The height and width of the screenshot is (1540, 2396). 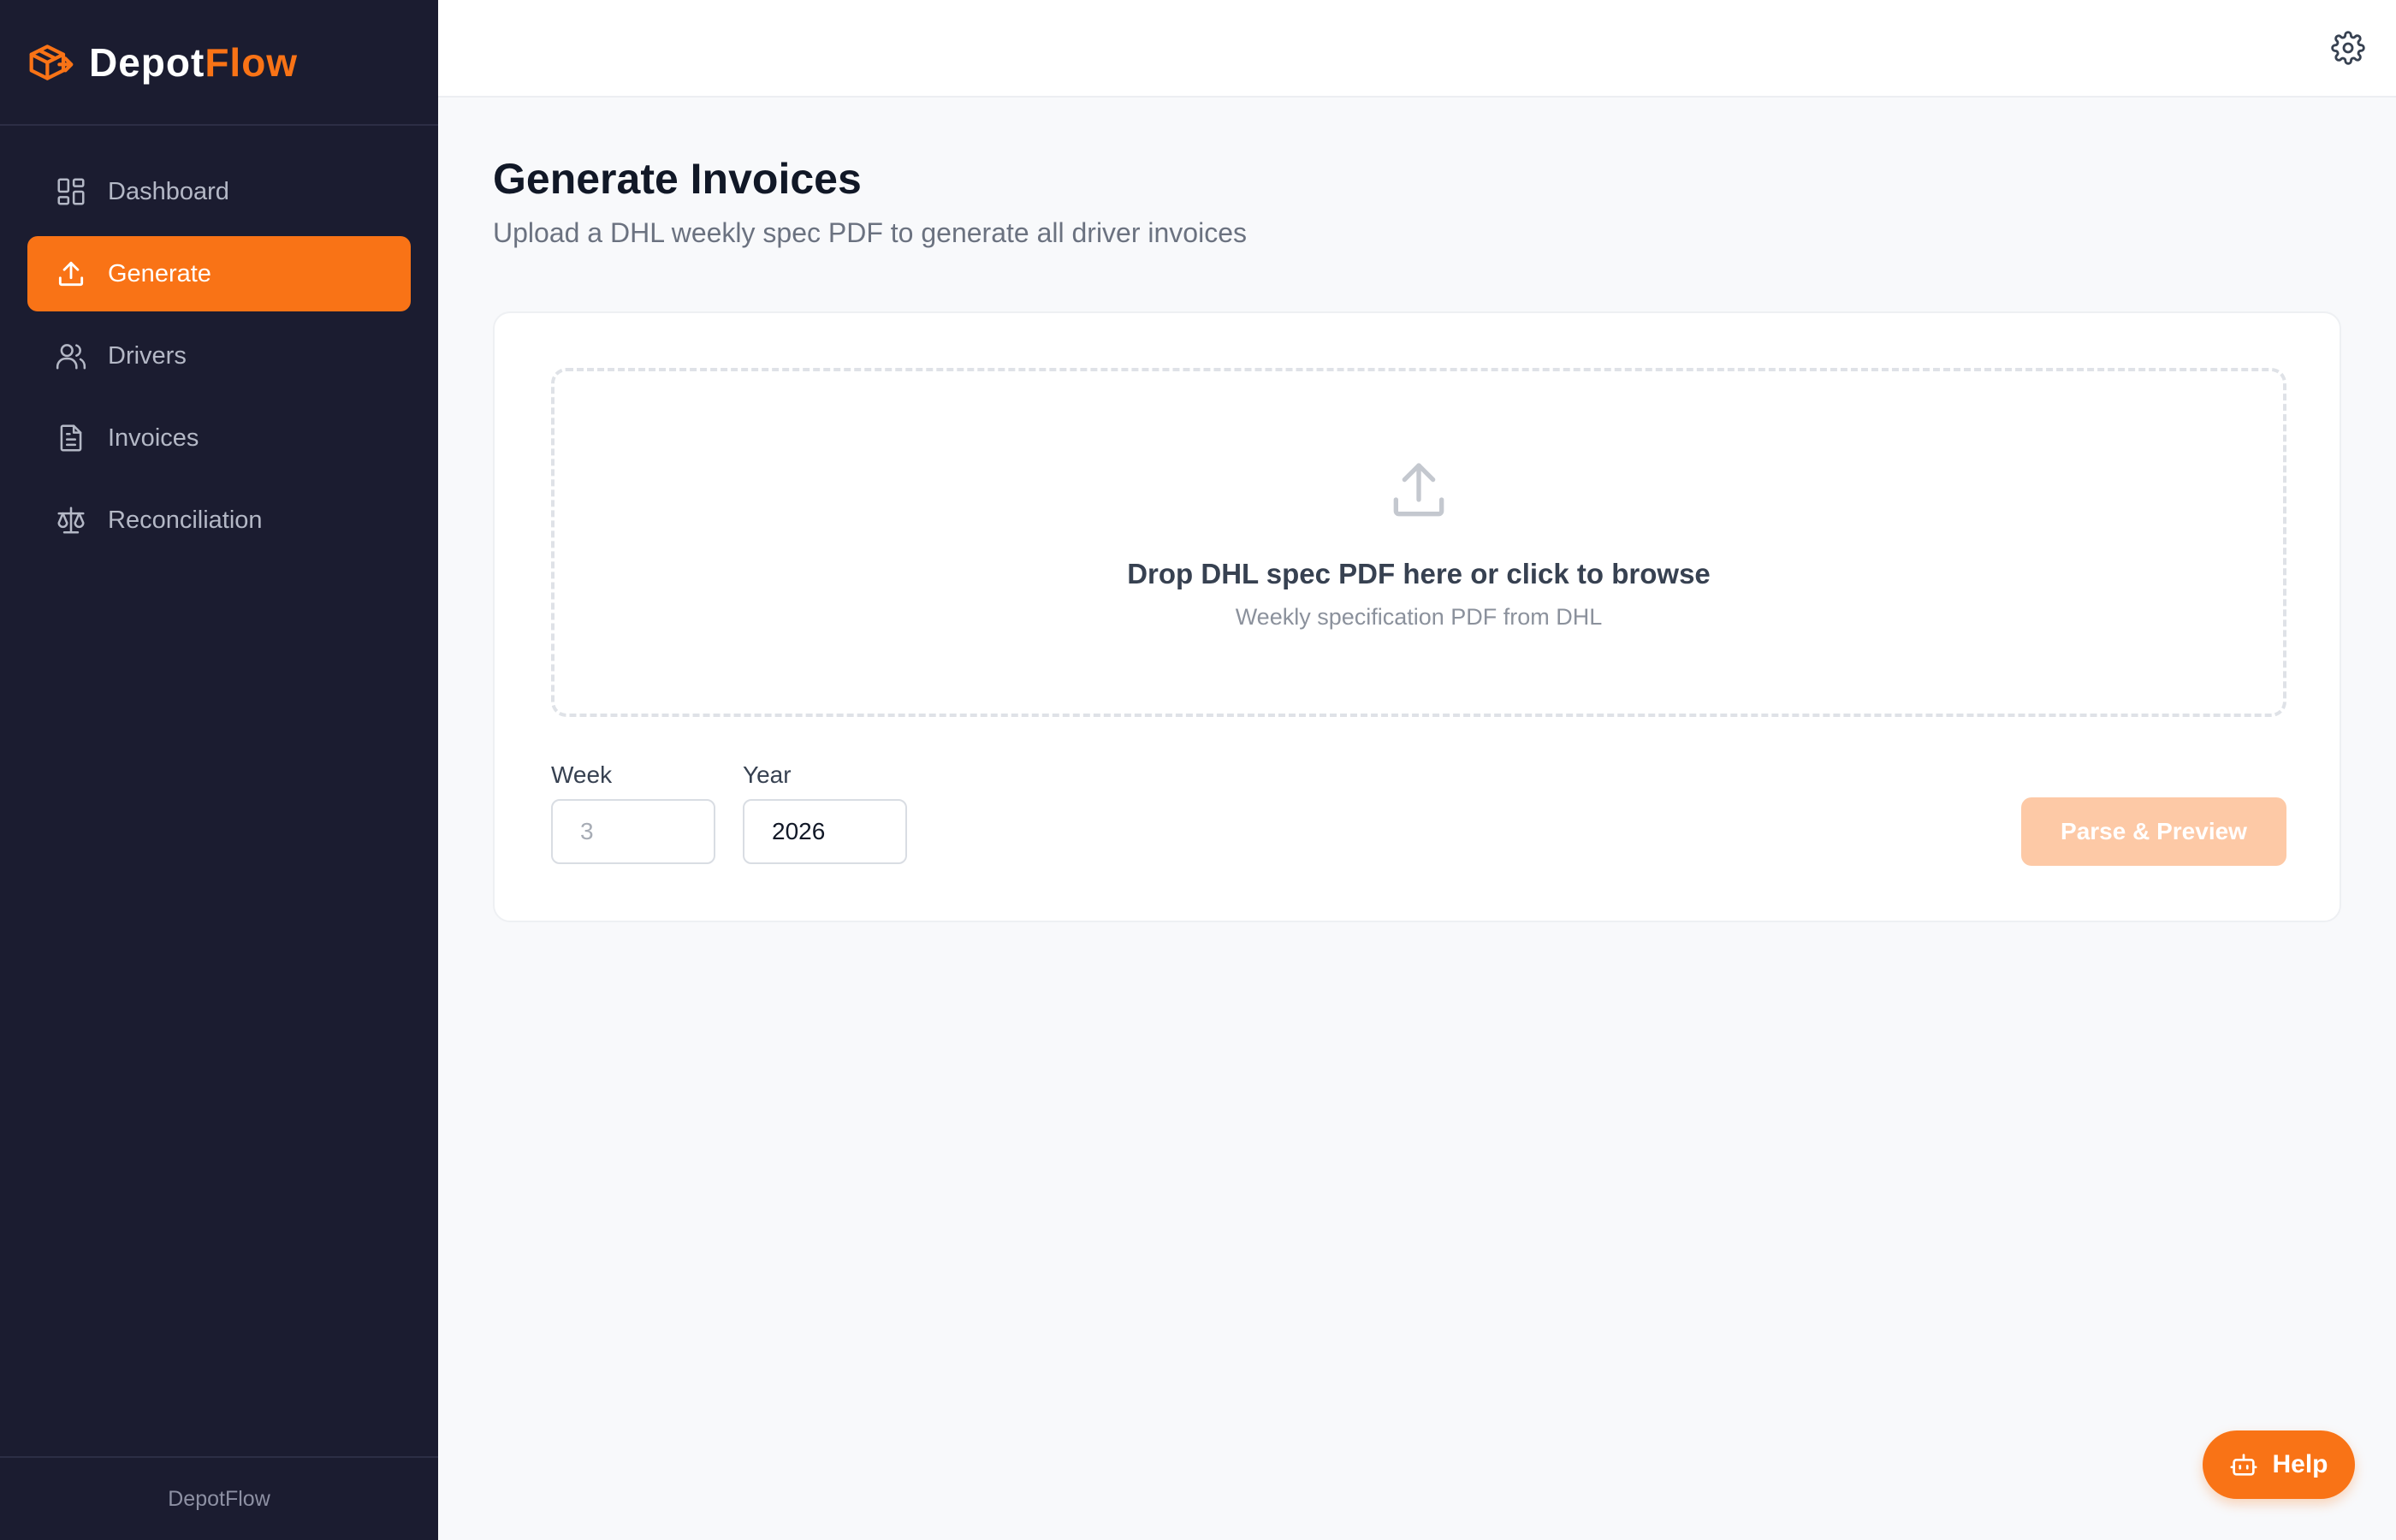 What do you see at coordinates (185, 520) in the screenshot?
I see `sidebar-item-label: Reconciliation` at bounding box center [185, 520].